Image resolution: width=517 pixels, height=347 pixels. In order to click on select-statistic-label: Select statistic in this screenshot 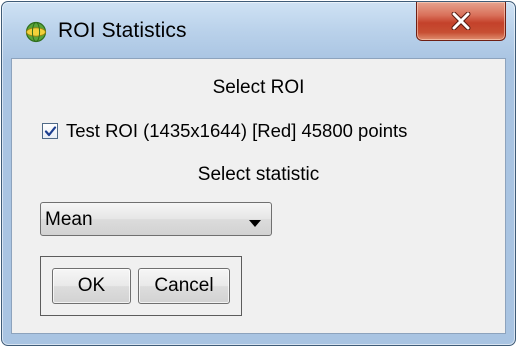, I will do `click(258, 174)`.